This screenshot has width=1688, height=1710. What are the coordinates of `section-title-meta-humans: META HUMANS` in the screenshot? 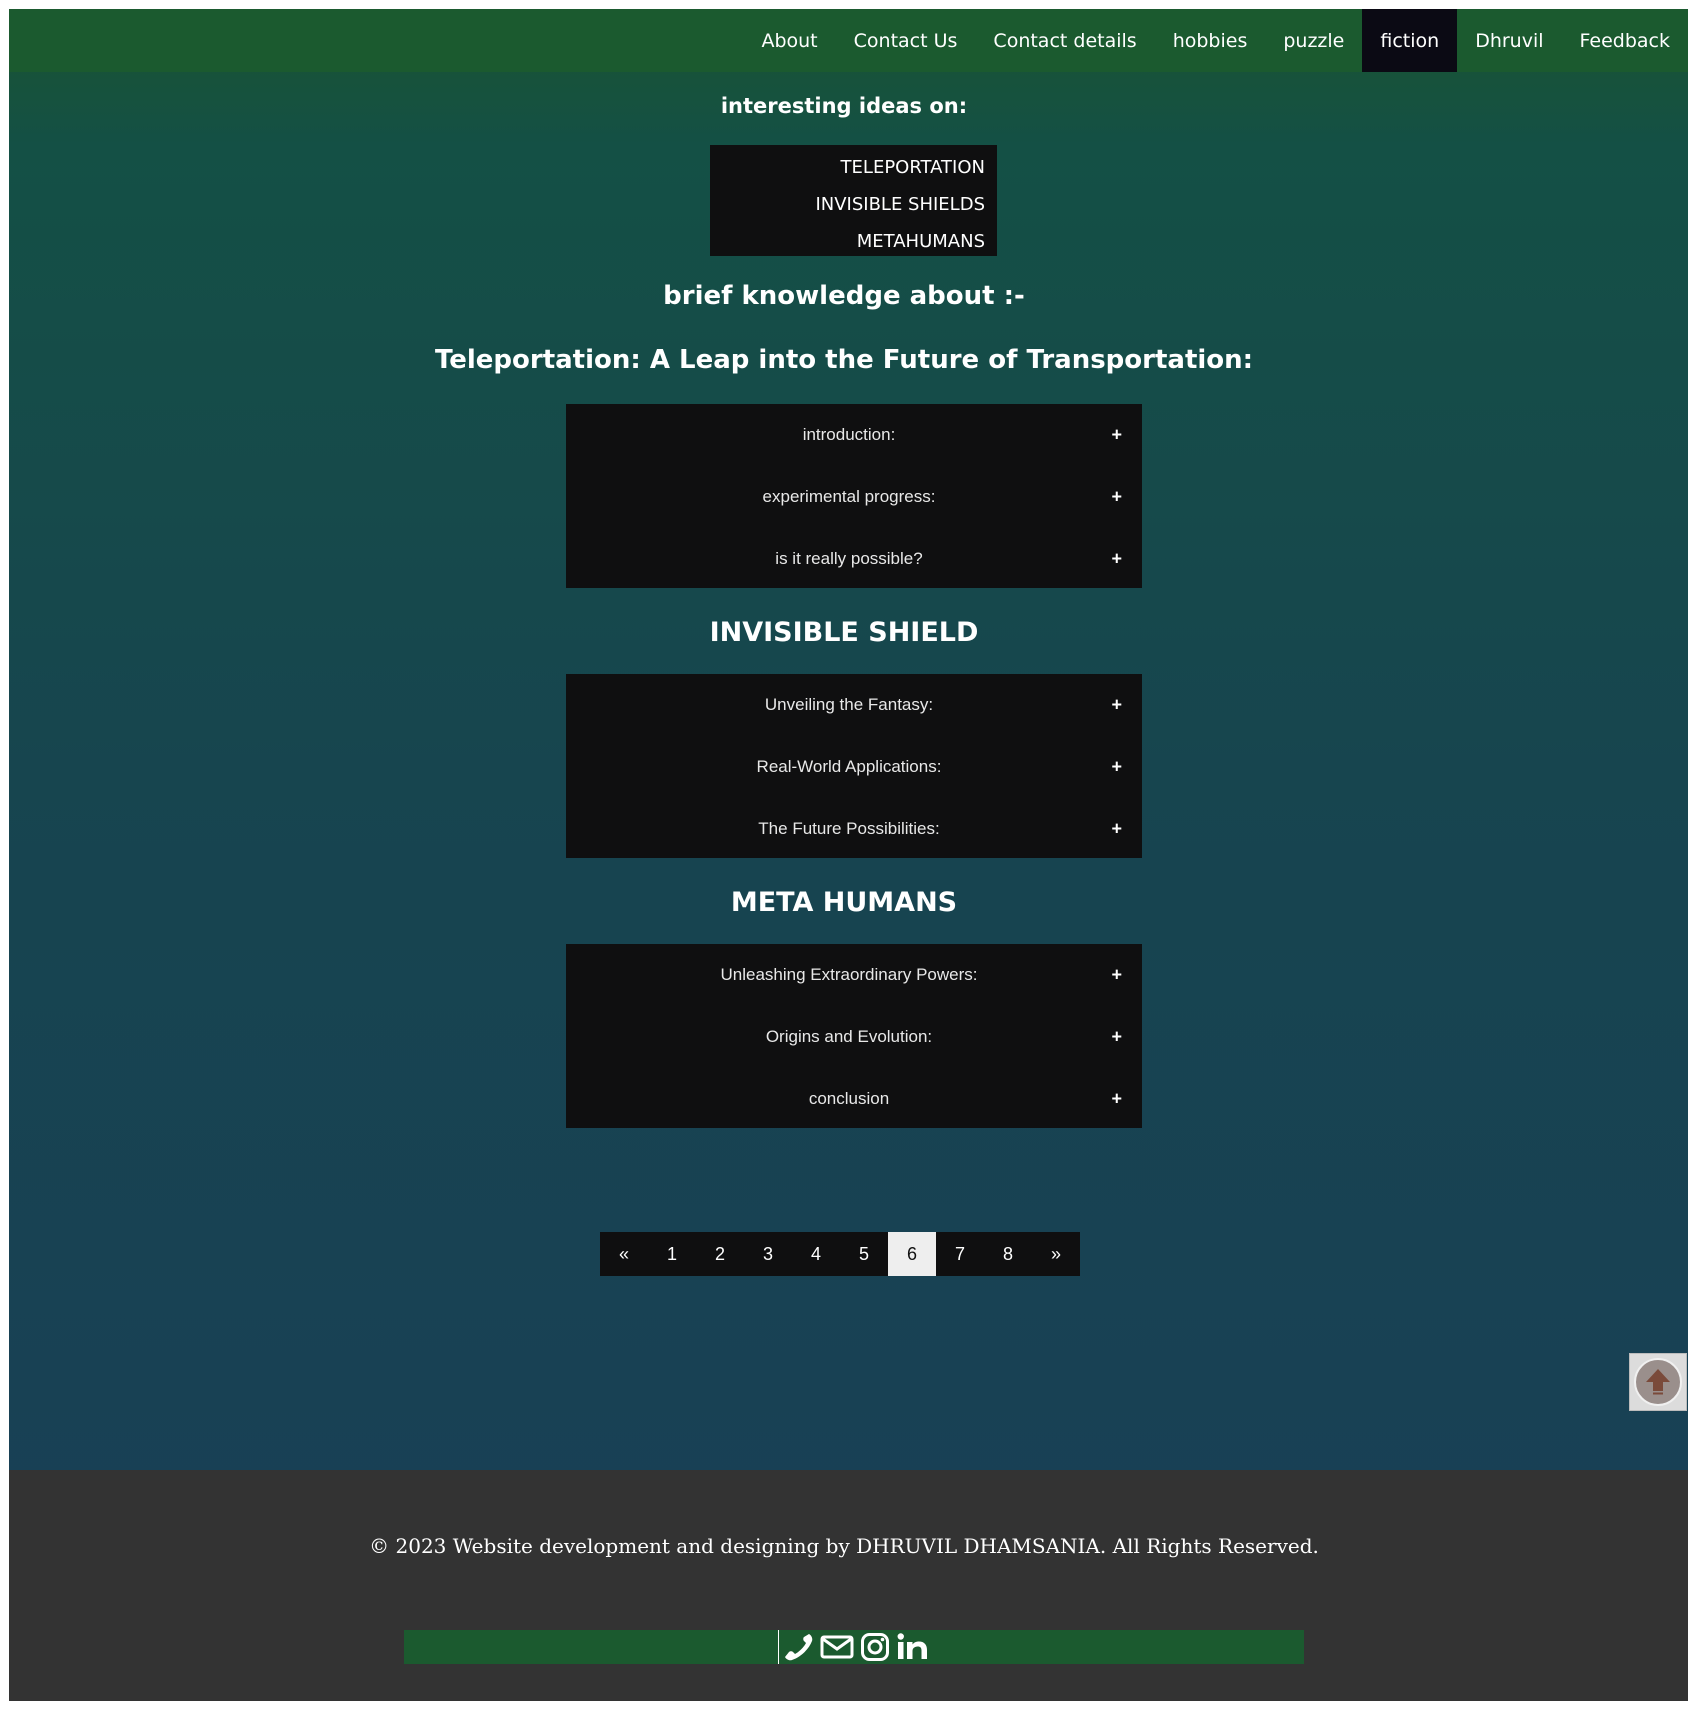 It's located at (844, 902).